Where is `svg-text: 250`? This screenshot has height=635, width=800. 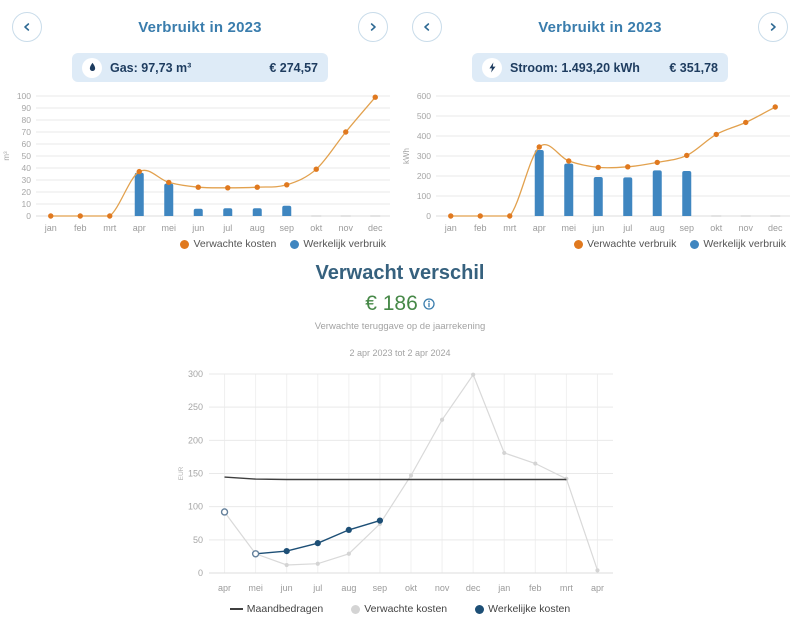
svg-text: 250 is located at coordinates (195, 407).